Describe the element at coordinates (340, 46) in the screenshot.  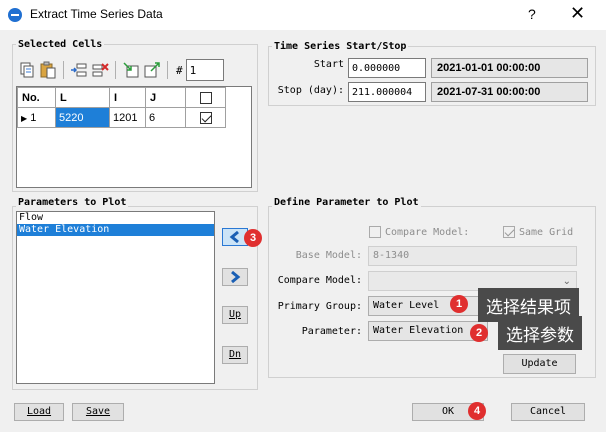
I see `time-series-label: Time Series Start/Stop` at that location.